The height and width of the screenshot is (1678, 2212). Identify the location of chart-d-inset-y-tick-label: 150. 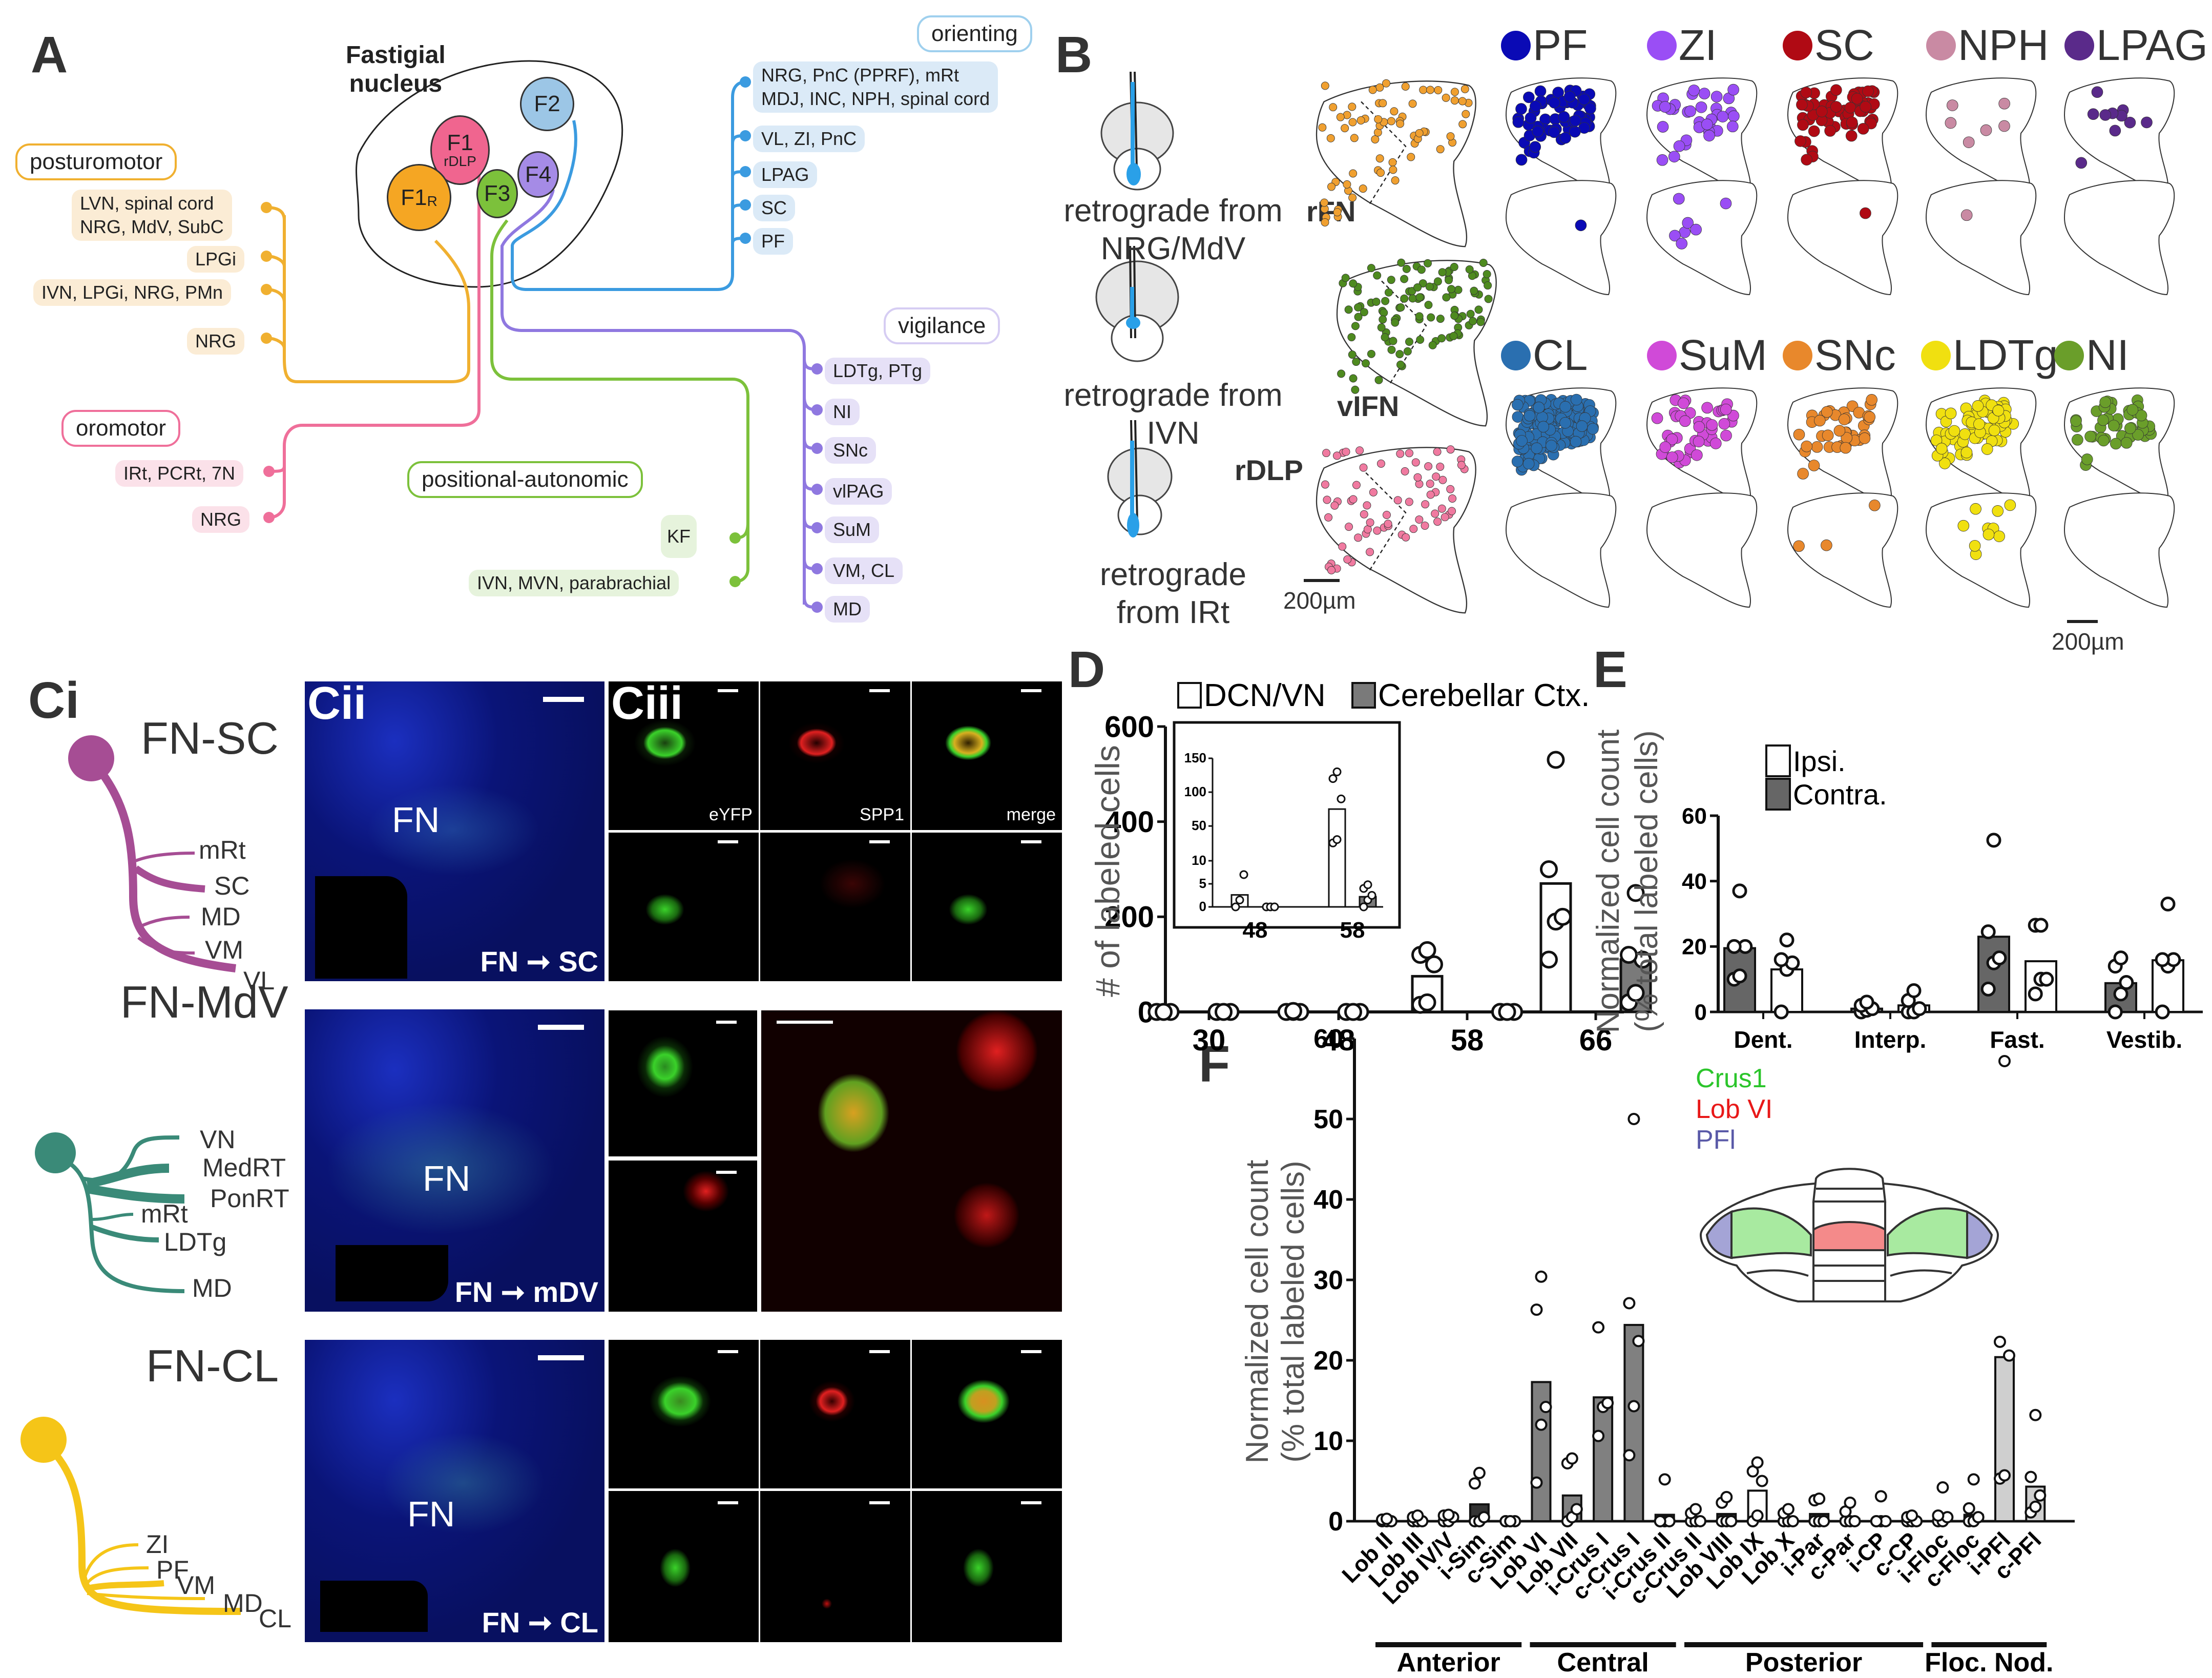
(1195, 757).